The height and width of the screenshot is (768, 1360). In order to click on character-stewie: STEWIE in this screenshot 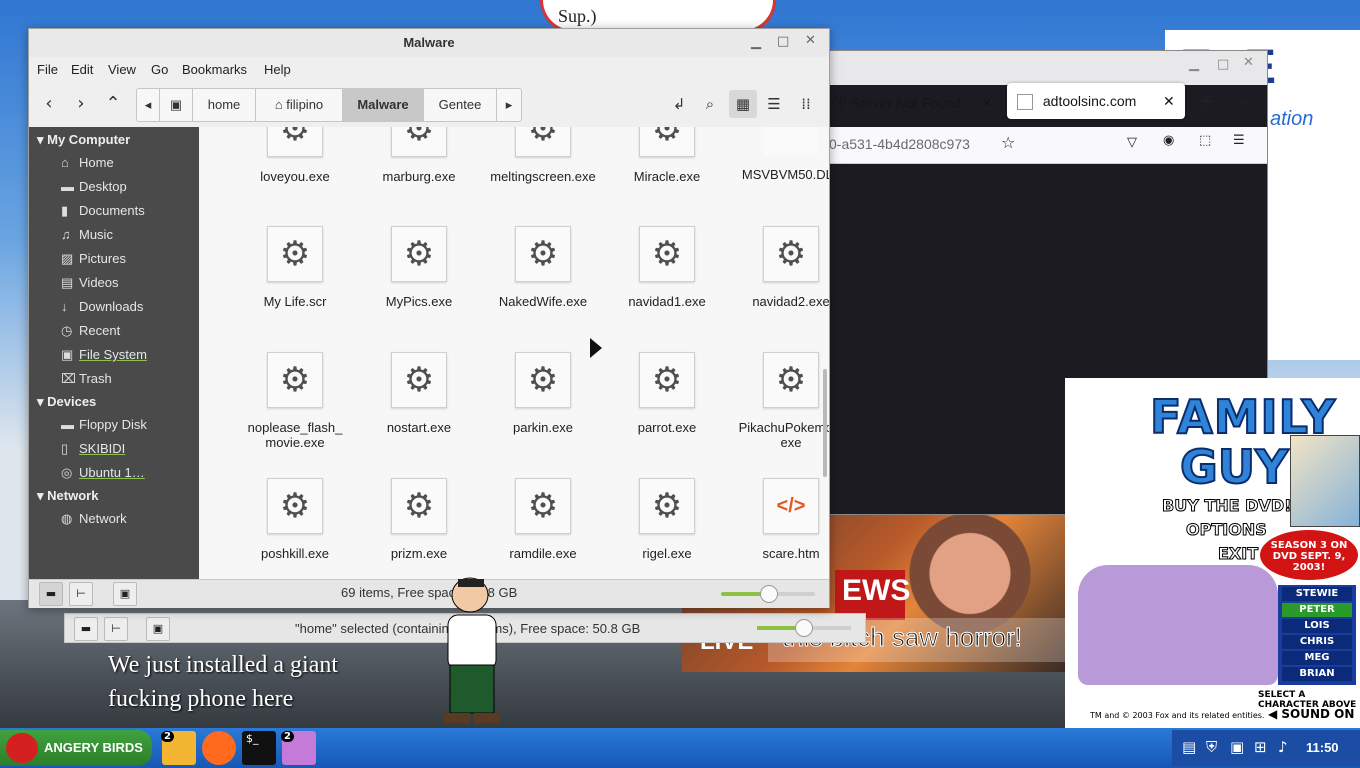, I will do `click(1317, 594)`.